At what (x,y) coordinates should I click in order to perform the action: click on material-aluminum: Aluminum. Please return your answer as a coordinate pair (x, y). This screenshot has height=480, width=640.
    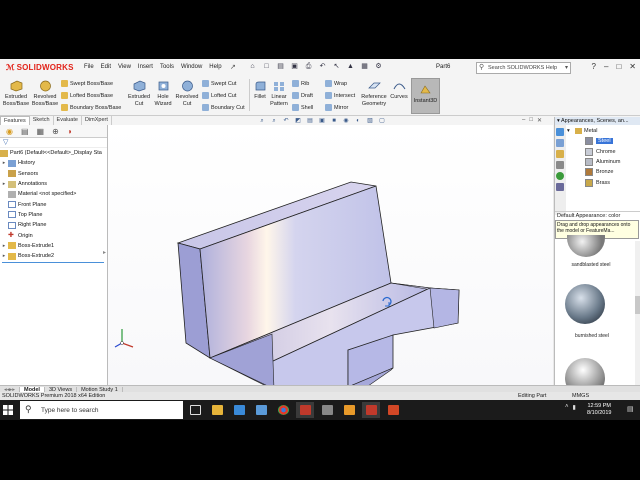
    Looking at the image, I should click on (603, 162).